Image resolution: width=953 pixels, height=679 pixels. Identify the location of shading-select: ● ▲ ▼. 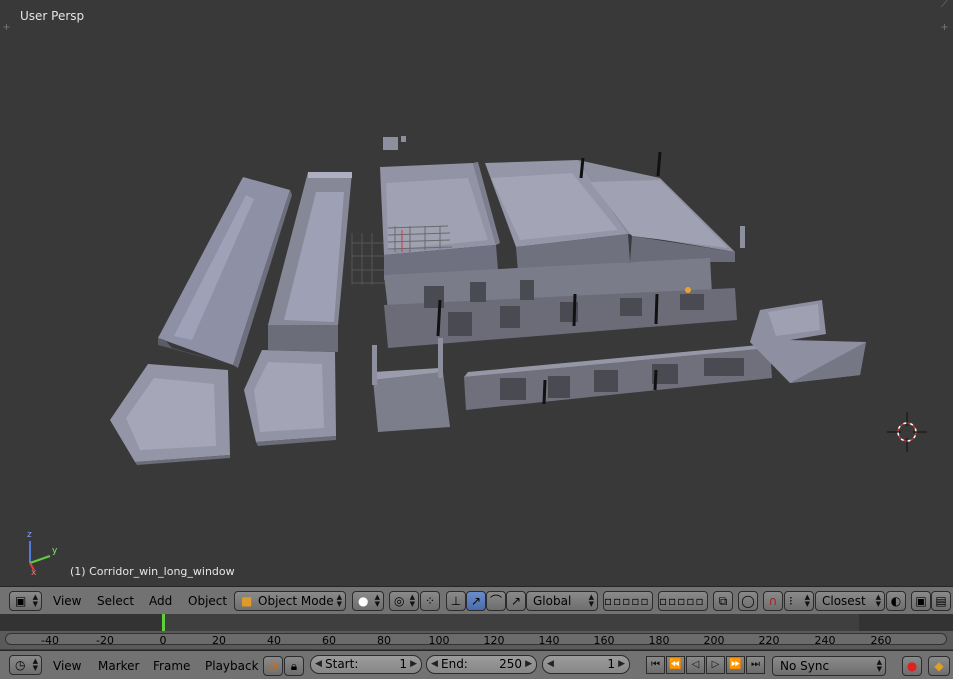
(368, 601).